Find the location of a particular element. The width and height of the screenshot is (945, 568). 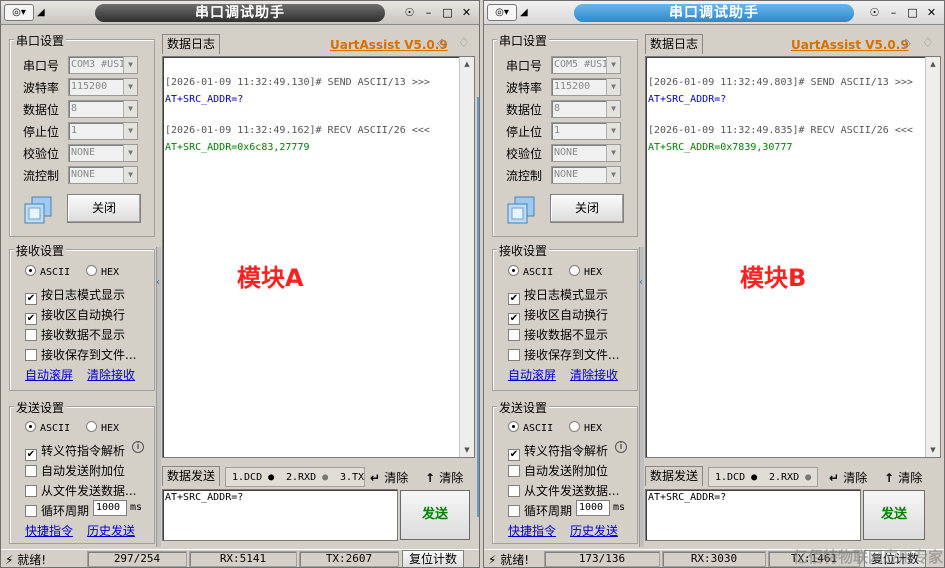

field-select: 8 ▼ is located at coordinates (586, 109).